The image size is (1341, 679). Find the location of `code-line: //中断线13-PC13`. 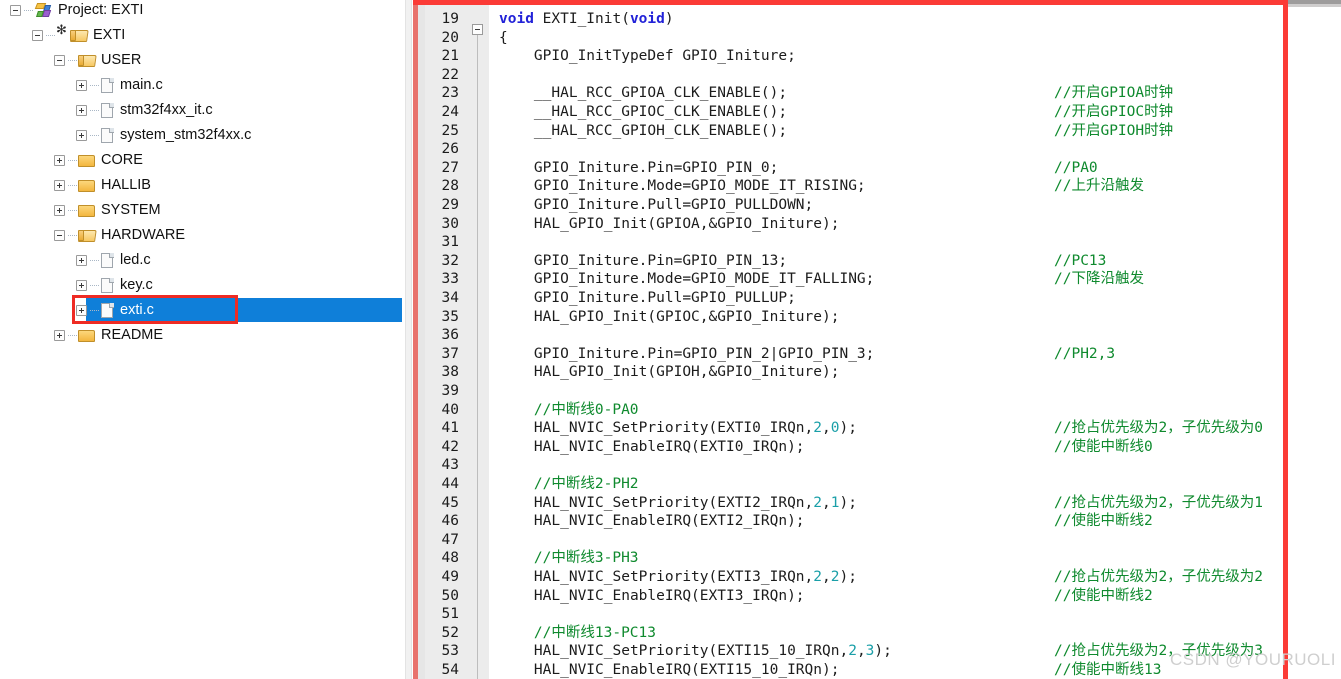

code-line: //中断线13-PC13 is located at coordinates (577, 633).